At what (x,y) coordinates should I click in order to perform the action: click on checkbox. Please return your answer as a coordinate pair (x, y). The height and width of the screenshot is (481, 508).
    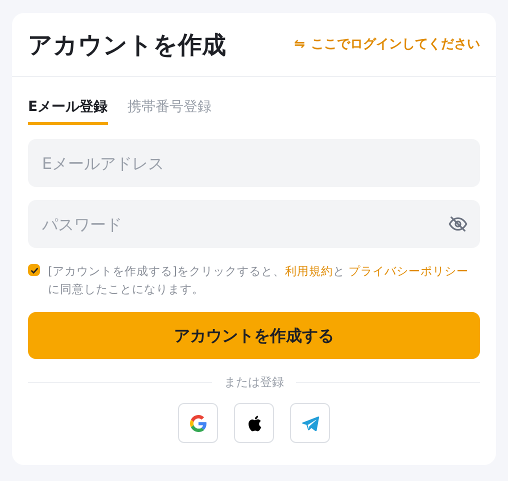
    Looking at the image, I should click on (34, 270).